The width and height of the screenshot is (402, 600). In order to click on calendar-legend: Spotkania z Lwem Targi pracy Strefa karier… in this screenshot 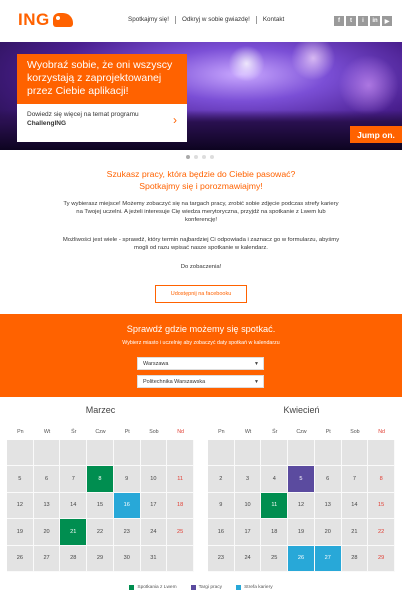, I will do `click(201, 587)`.